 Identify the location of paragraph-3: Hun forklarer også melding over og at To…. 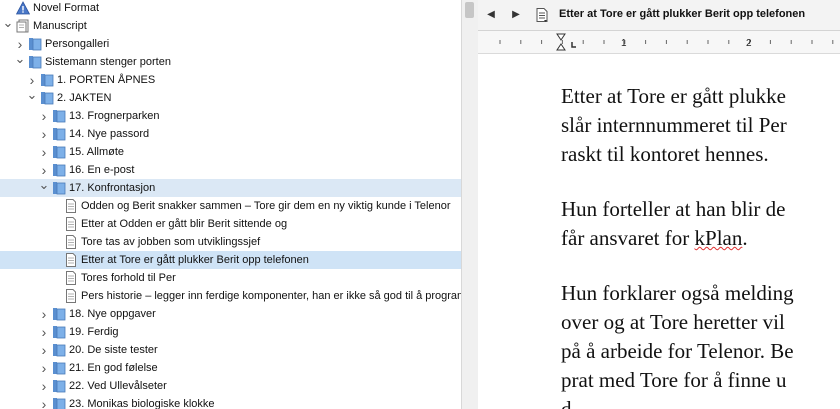
(700, 344).